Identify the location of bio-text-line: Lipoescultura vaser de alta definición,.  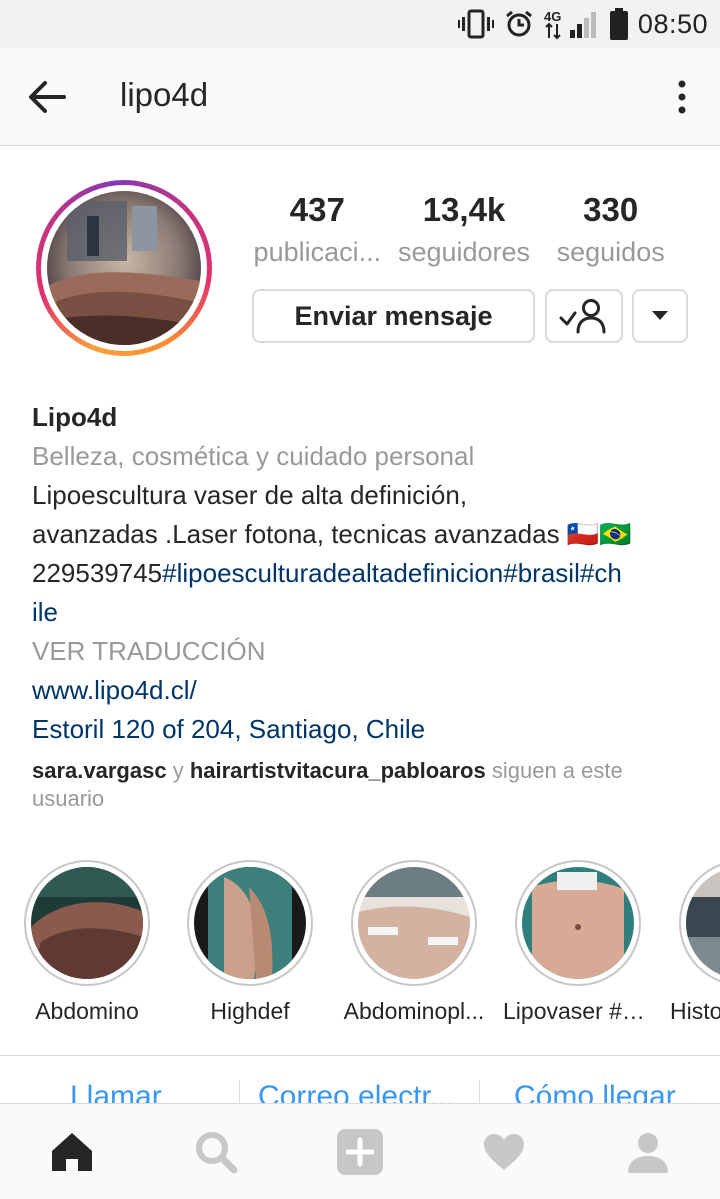
(250, 495).